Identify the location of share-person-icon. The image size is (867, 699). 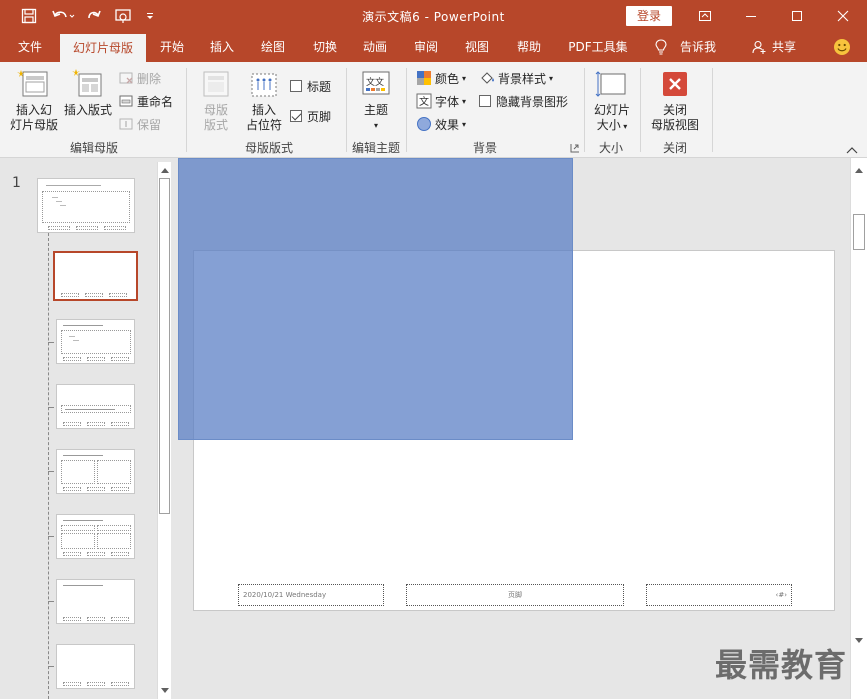
(759, 47).